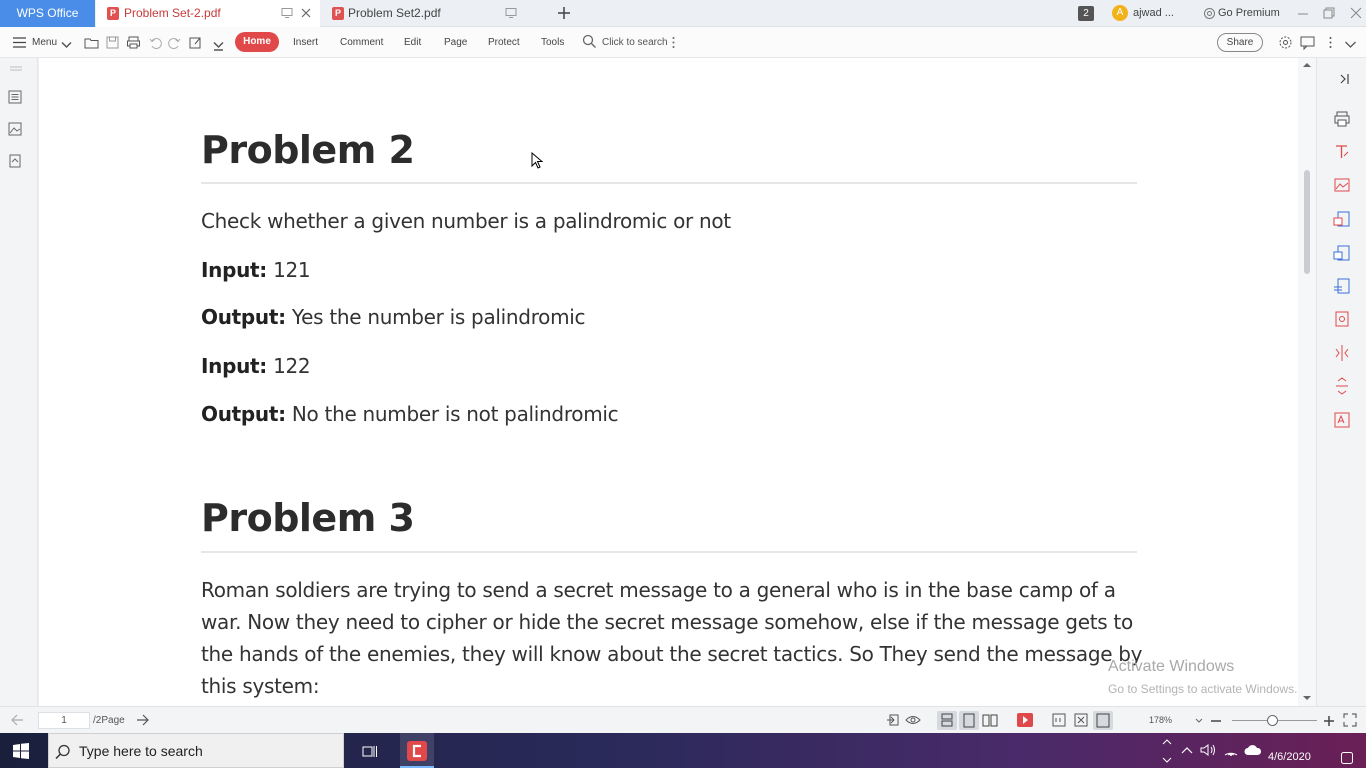  I want to click on open-folder-icon, so click(91, 42).